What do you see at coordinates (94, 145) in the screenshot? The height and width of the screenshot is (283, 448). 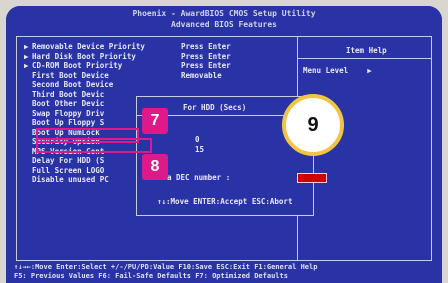 I see `highlight-boot-up-numlock` at bounding box center [94, 145].